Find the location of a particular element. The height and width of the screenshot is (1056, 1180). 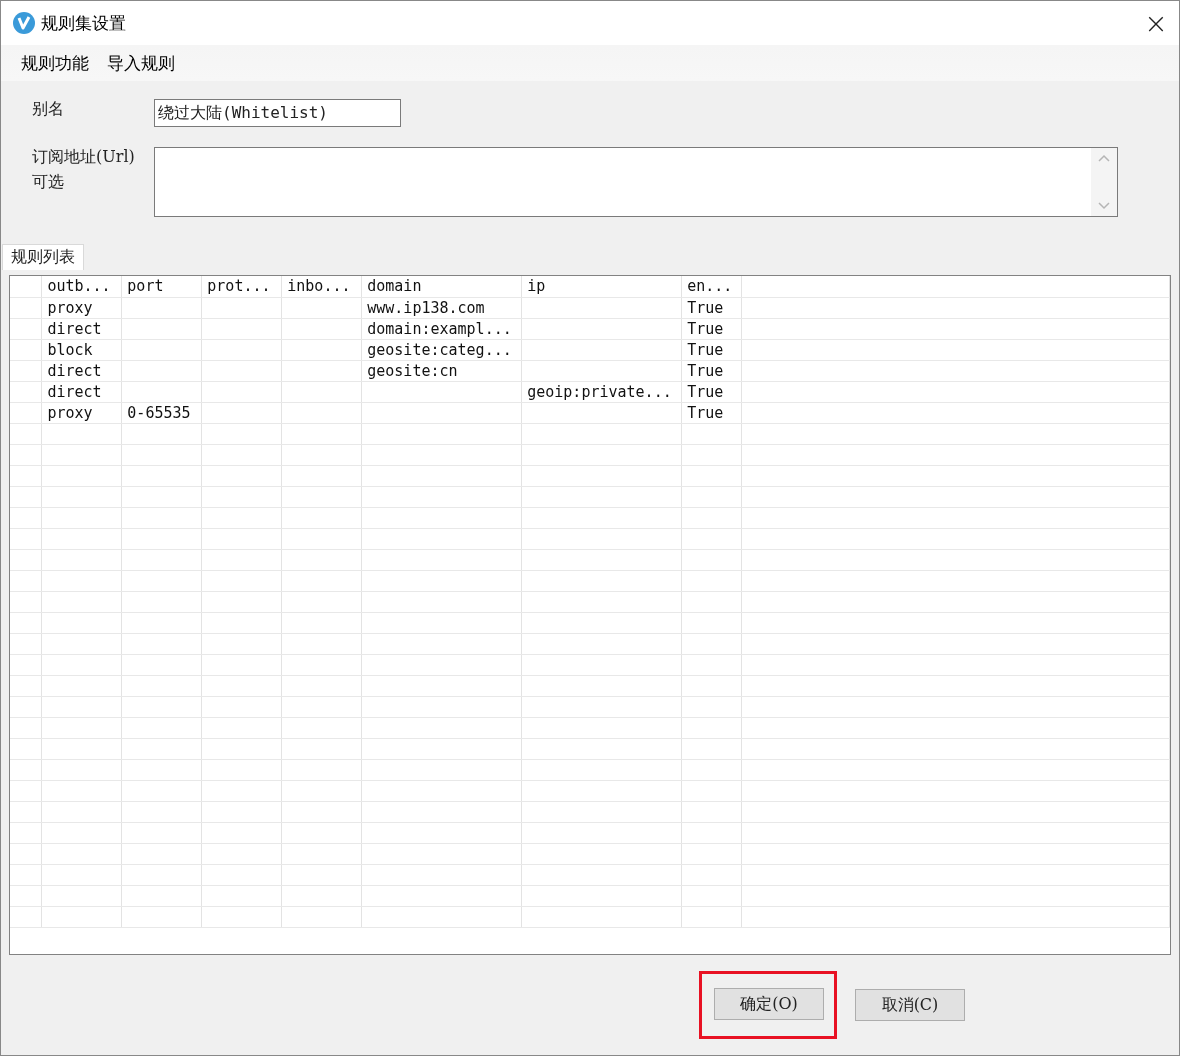

scrollbar is located at coordinates (1104, 182).